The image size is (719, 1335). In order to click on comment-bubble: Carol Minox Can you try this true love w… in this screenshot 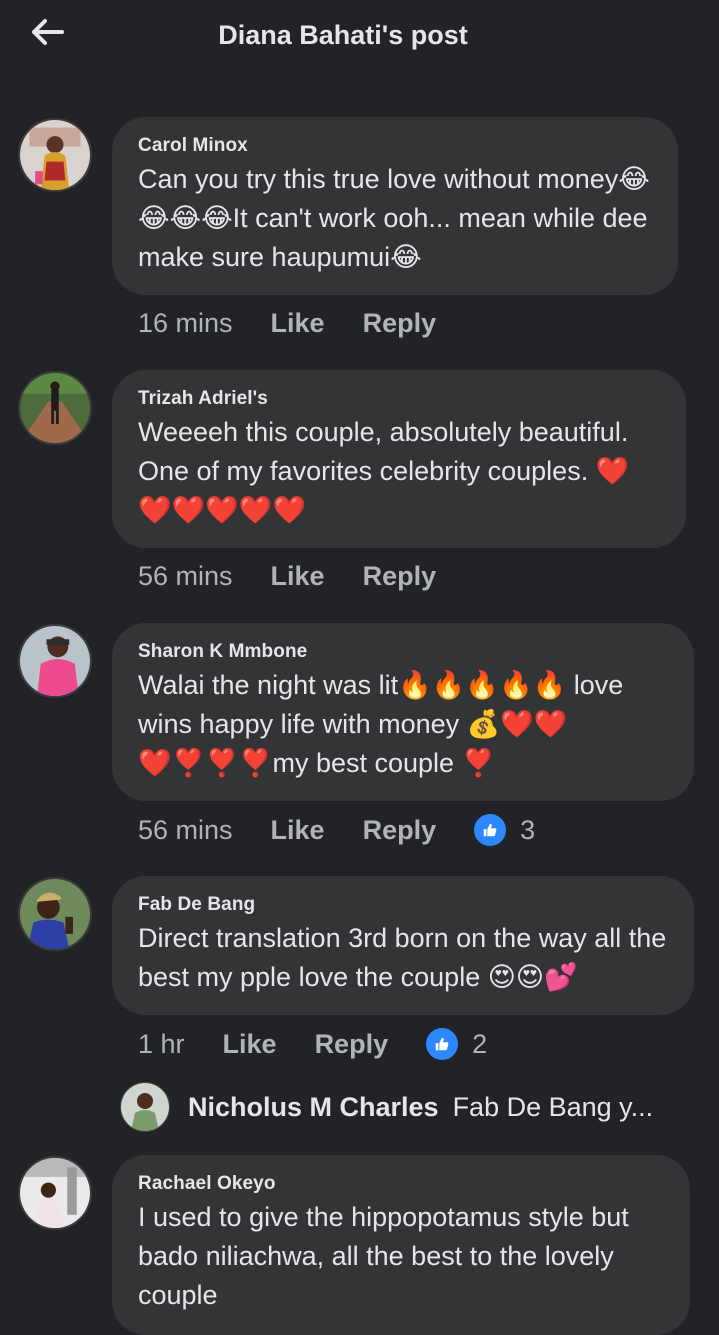, I will do `click(395, 206)`.